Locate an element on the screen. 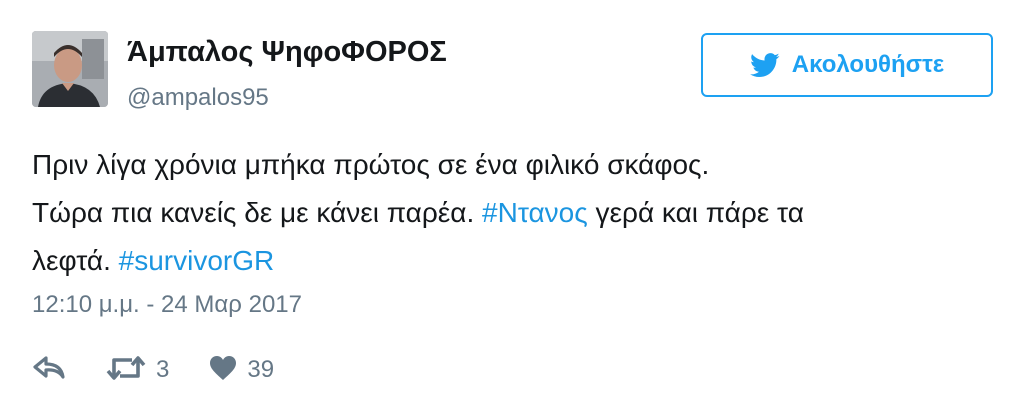  avatar-photo is located at coordinates (70, 69).